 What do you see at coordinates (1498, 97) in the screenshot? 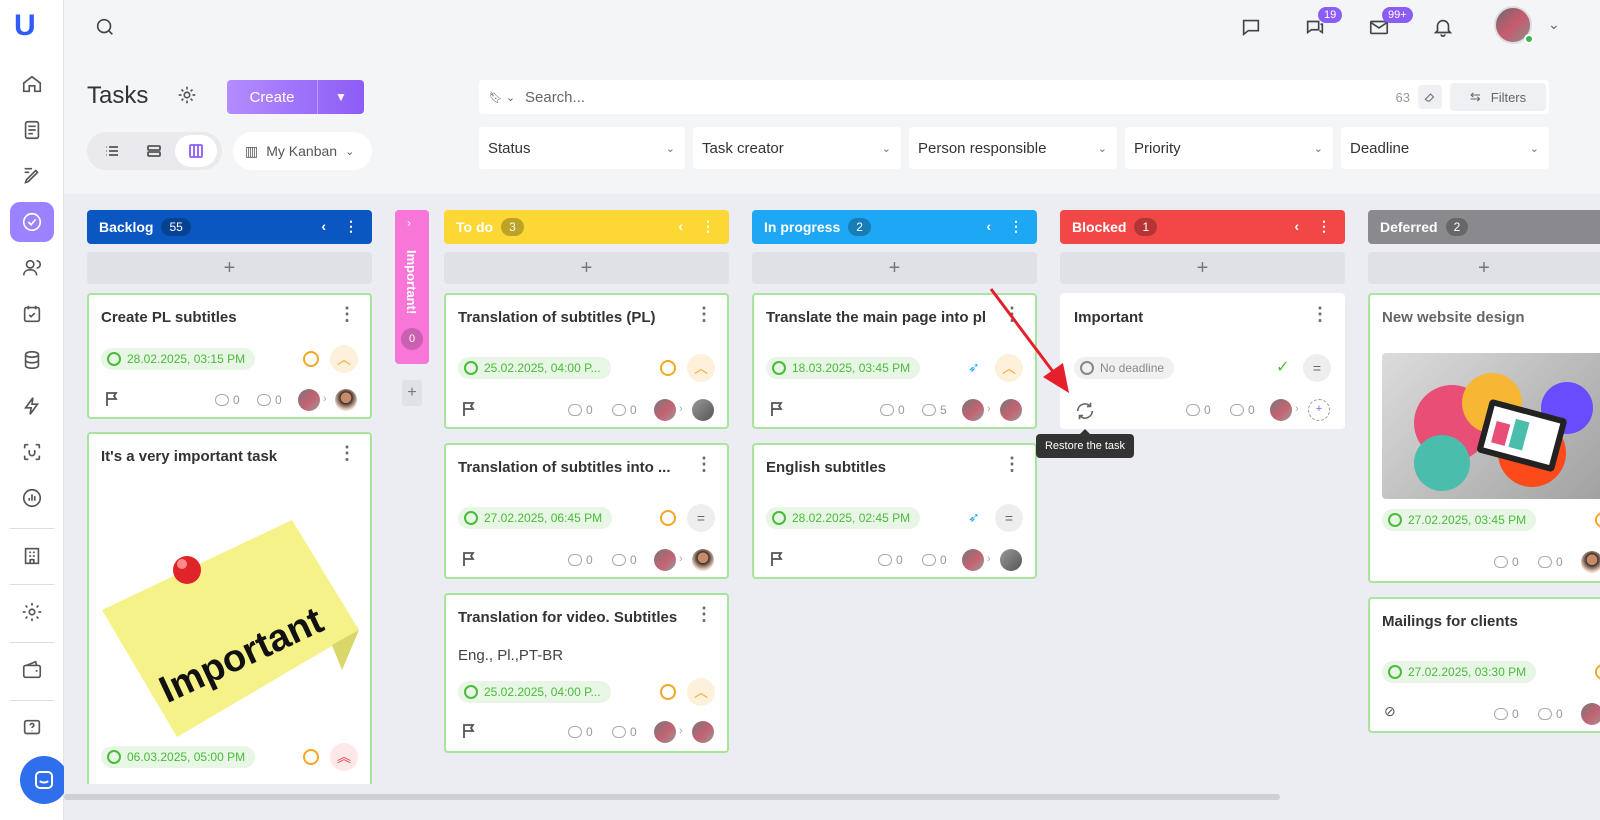
I see `filters-button: ⇆ Filters` at bounding box center [1498, 97].